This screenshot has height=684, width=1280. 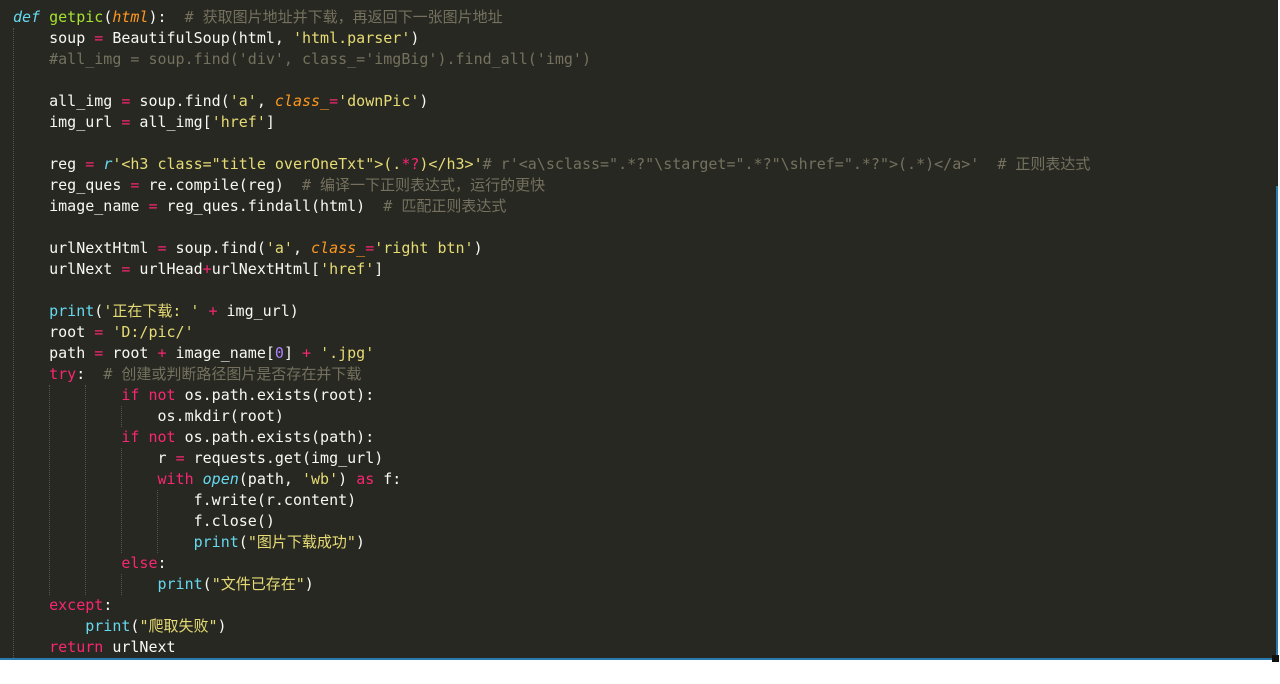 I want to click on code-line: def getpic(html): # 获取图片地址并下载，再返回下一张图片地址, so click(x=258, y=17).